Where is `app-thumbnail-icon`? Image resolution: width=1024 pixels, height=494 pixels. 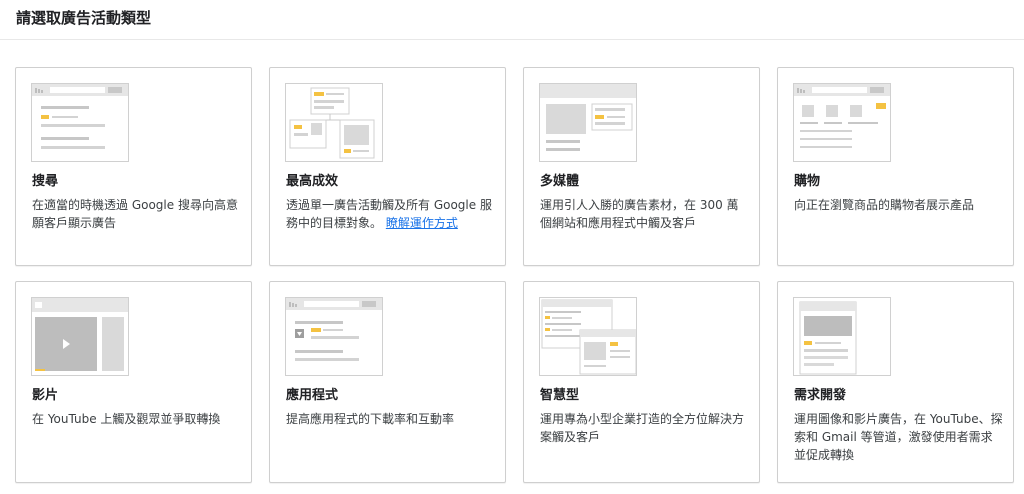 app-thumbnail-icon is located at coordinates (334, 336).